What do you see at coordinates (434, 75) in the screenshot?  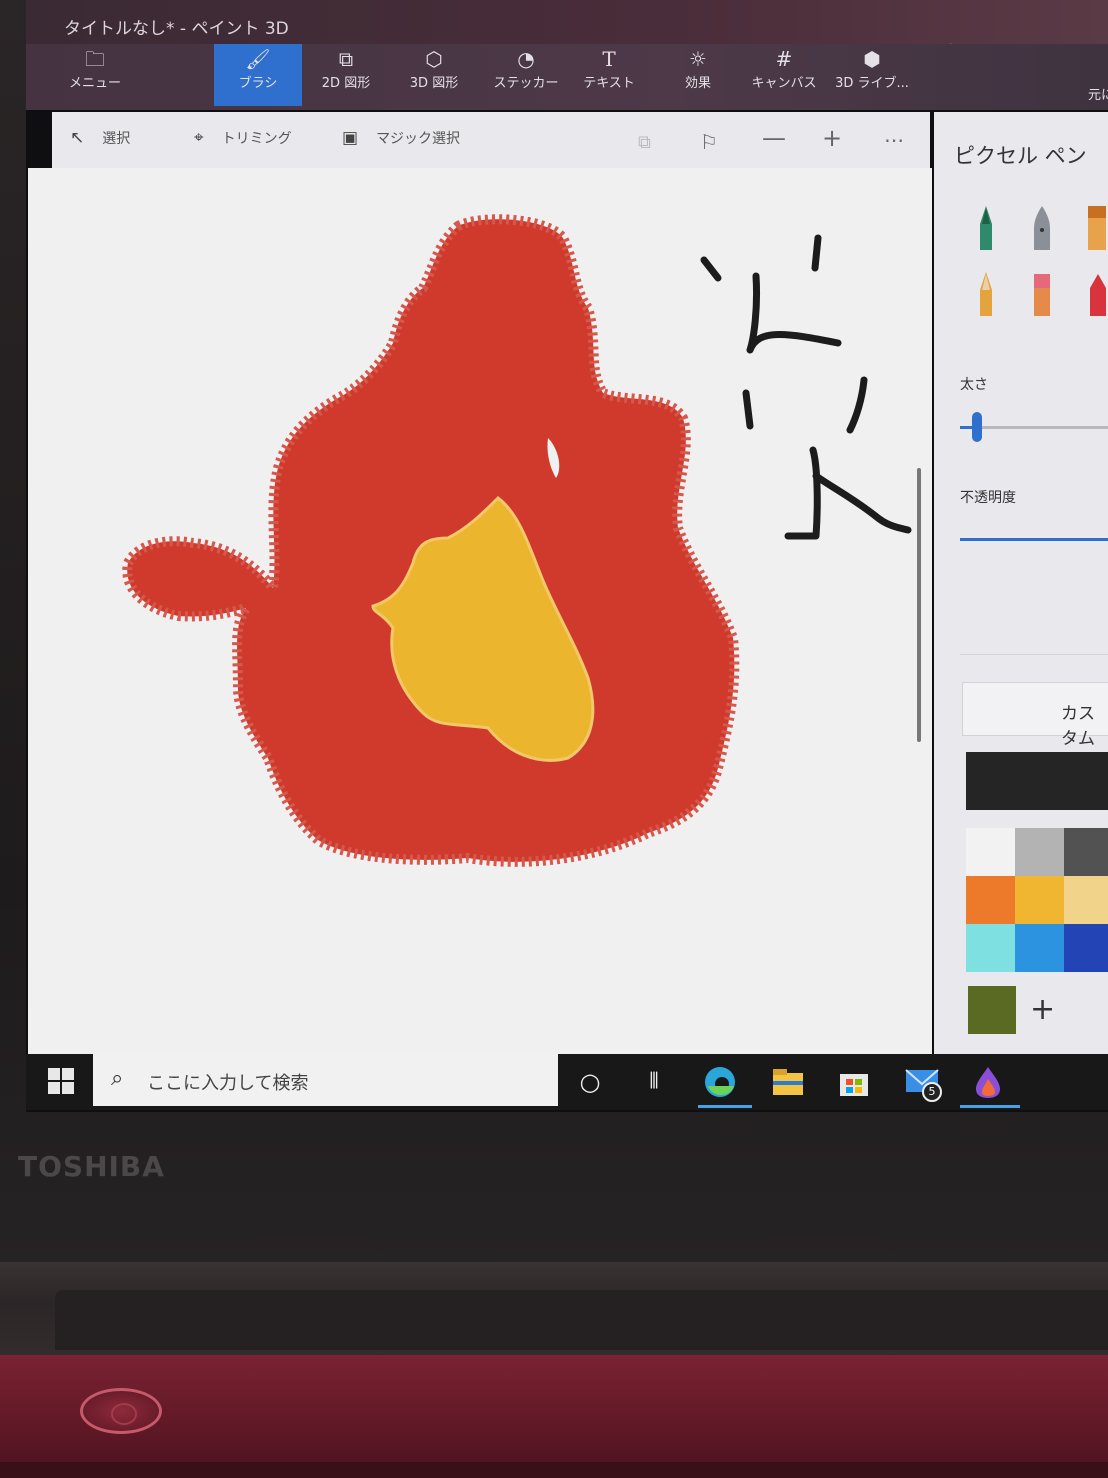 I see `tab-3d-shapes: ⬡ 3D 図形` at bounding box center [434, 75].